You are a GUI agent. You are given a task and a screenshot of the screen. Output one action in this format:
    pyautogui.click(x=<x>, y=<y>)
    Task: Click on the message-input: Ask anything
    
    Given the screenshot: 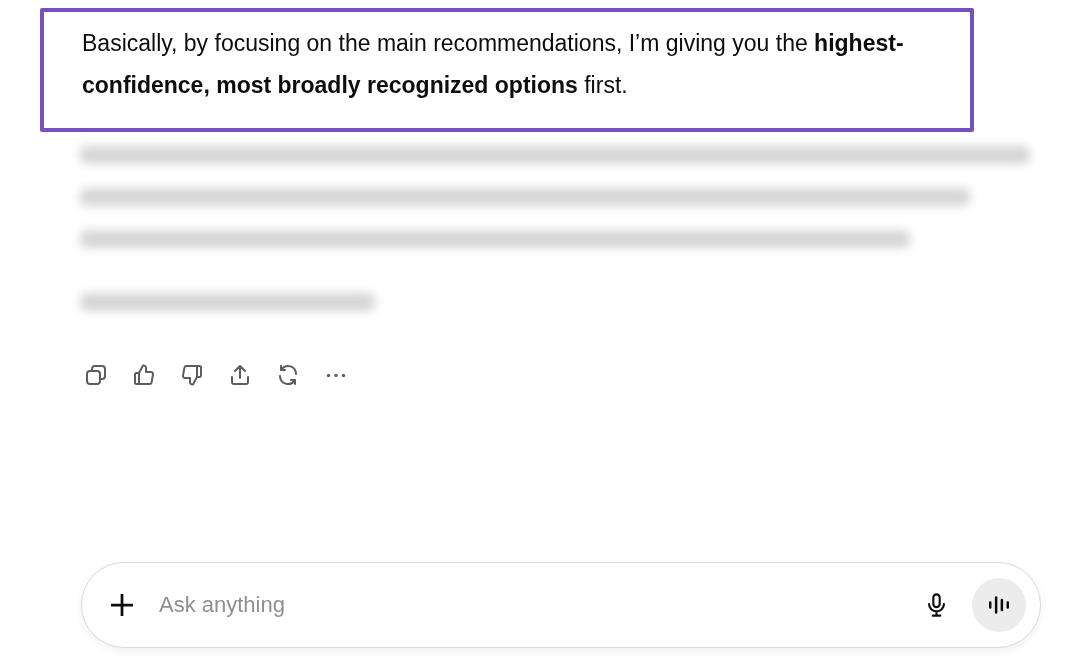 What is the action you would take?
    pyautogui.click(x=542, y=605)
    